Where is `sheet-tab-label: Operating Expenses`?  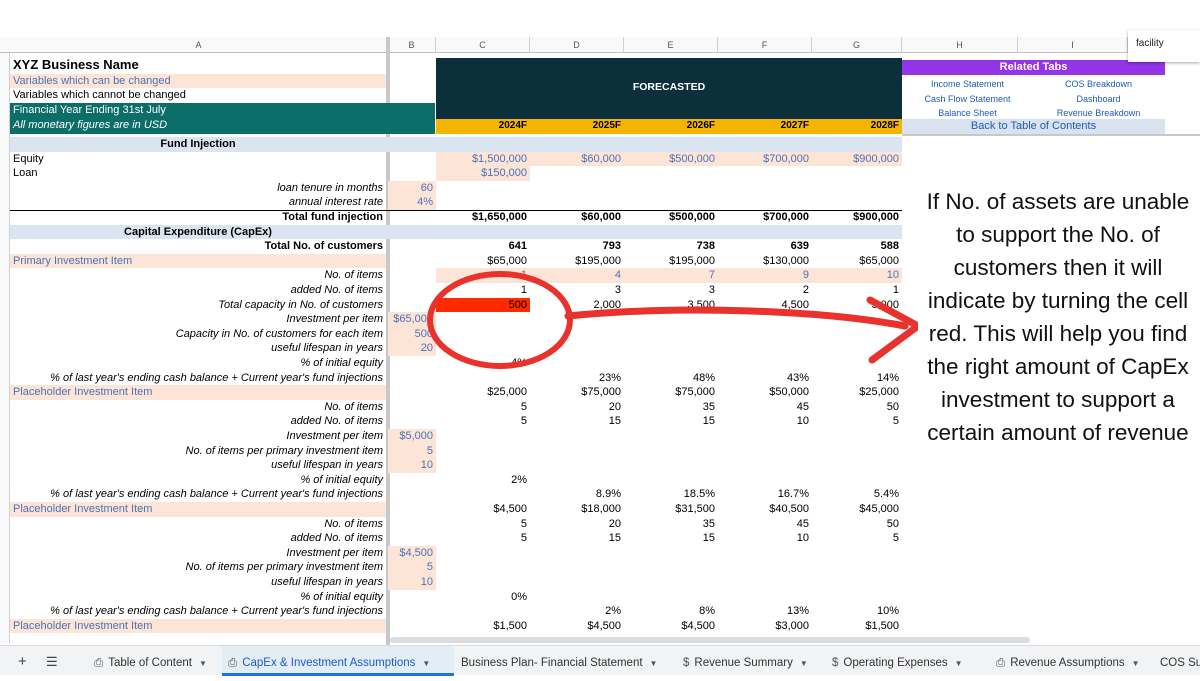
sheet-tab-label: Operating Expenses is located at coordinates (895, 663).